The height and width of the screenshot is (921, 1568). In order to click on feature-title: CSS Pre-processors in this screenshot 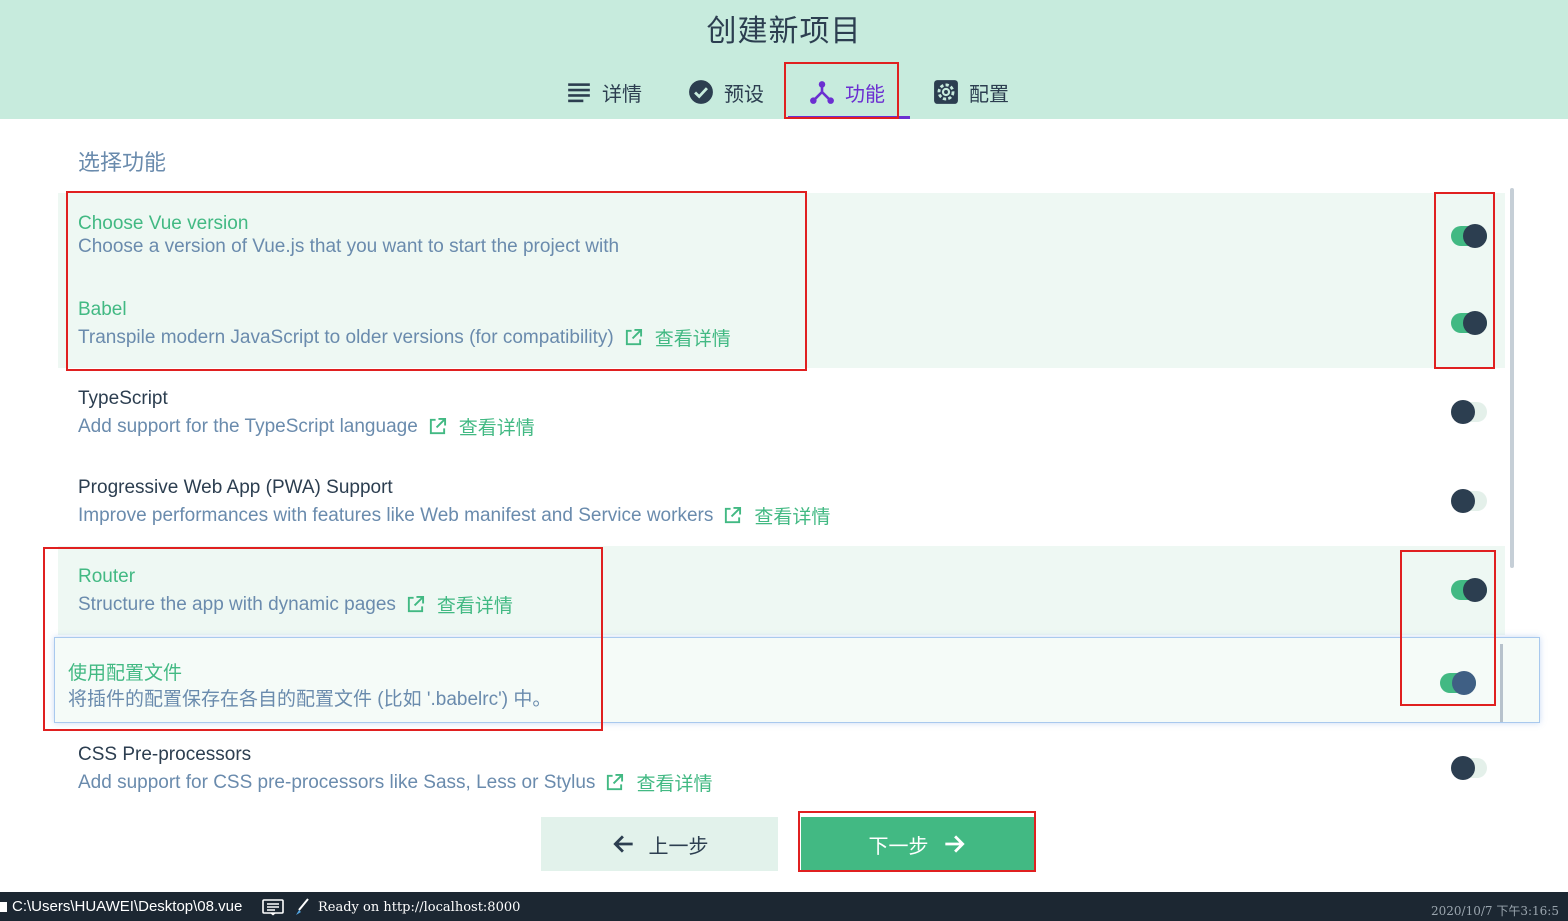, I will do `click(165, 754)`.